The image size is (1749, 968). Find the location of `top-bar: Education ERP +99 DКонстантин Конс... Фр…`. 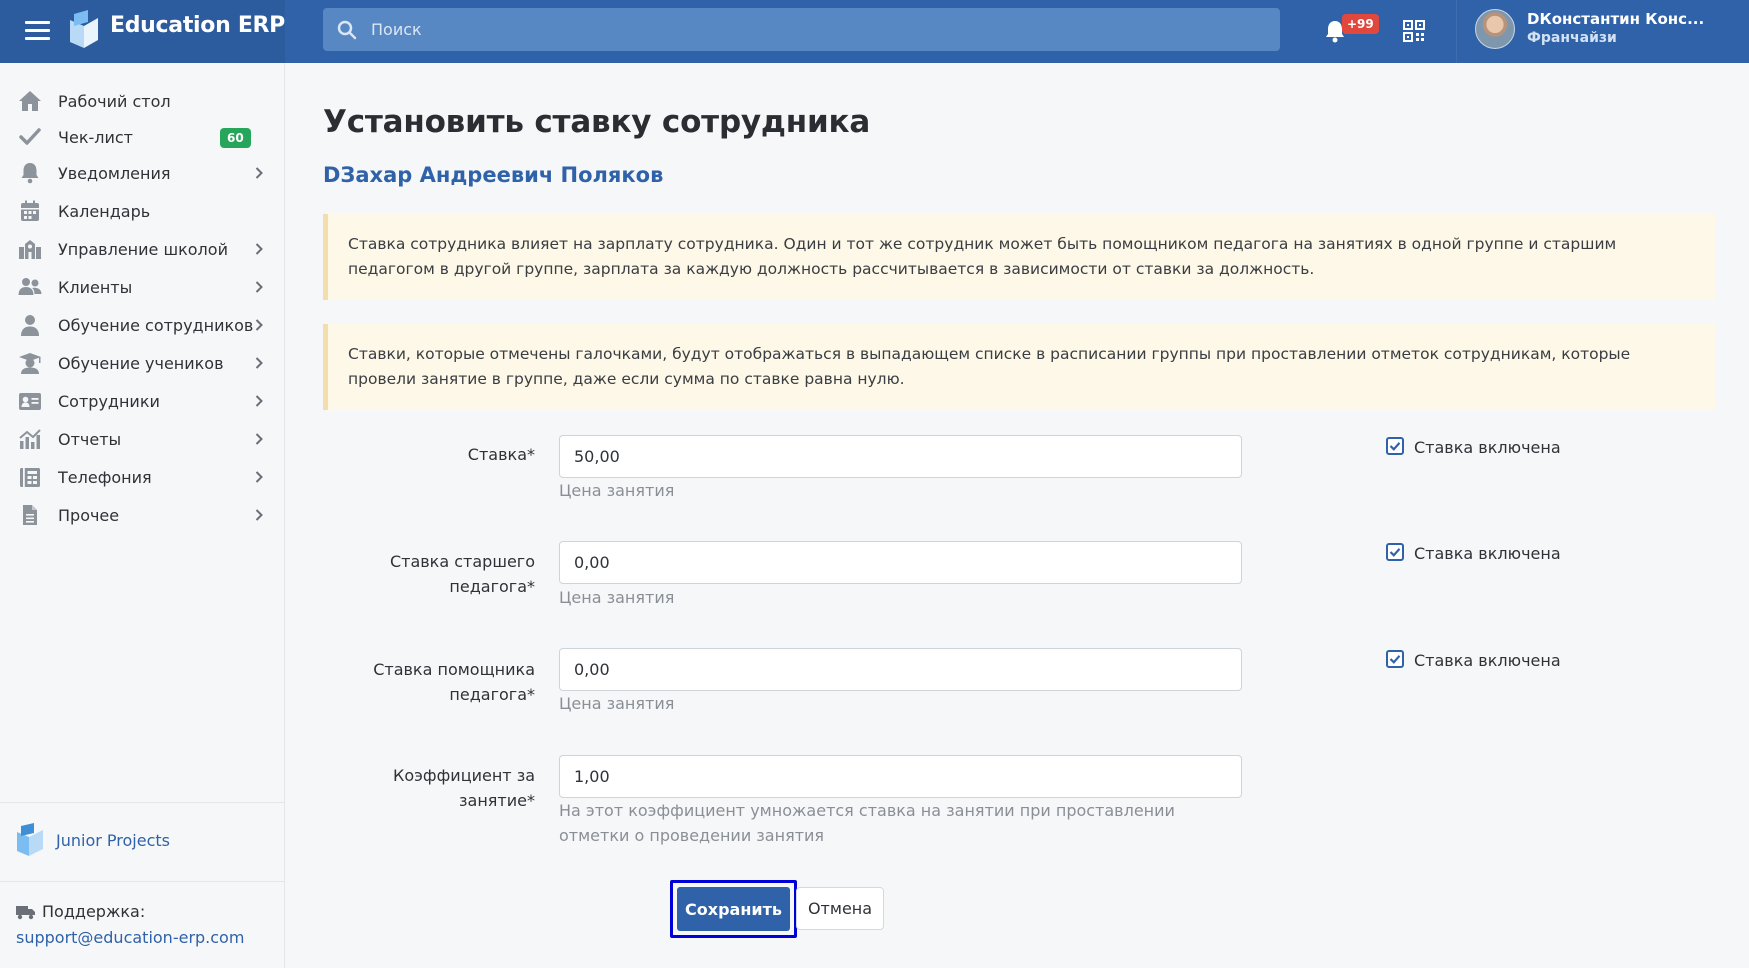

top-bar: Education ERP +99 DКонстантин Конс... Фр… is located at coordinates (874, 31).